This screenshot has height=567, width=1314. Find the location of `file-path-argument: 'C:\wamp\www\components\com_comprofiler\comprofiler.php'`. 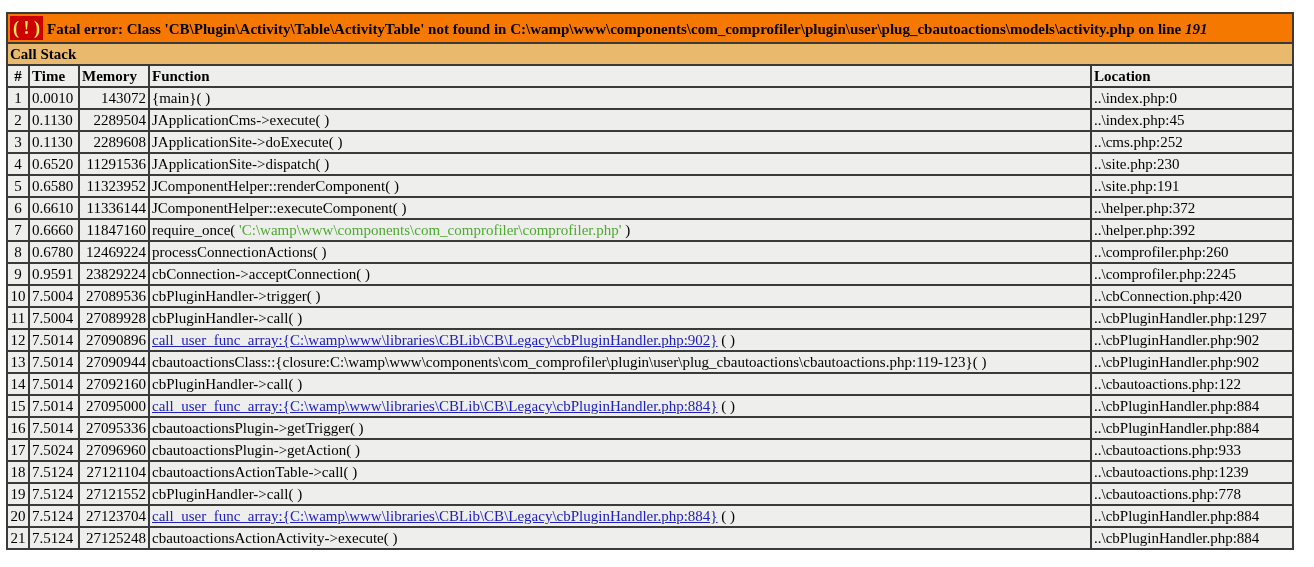

file-path-argument: 'C:\wamp\www\components\com_comprofiler\comprofiler.php' is located at coordinates (430, 230).